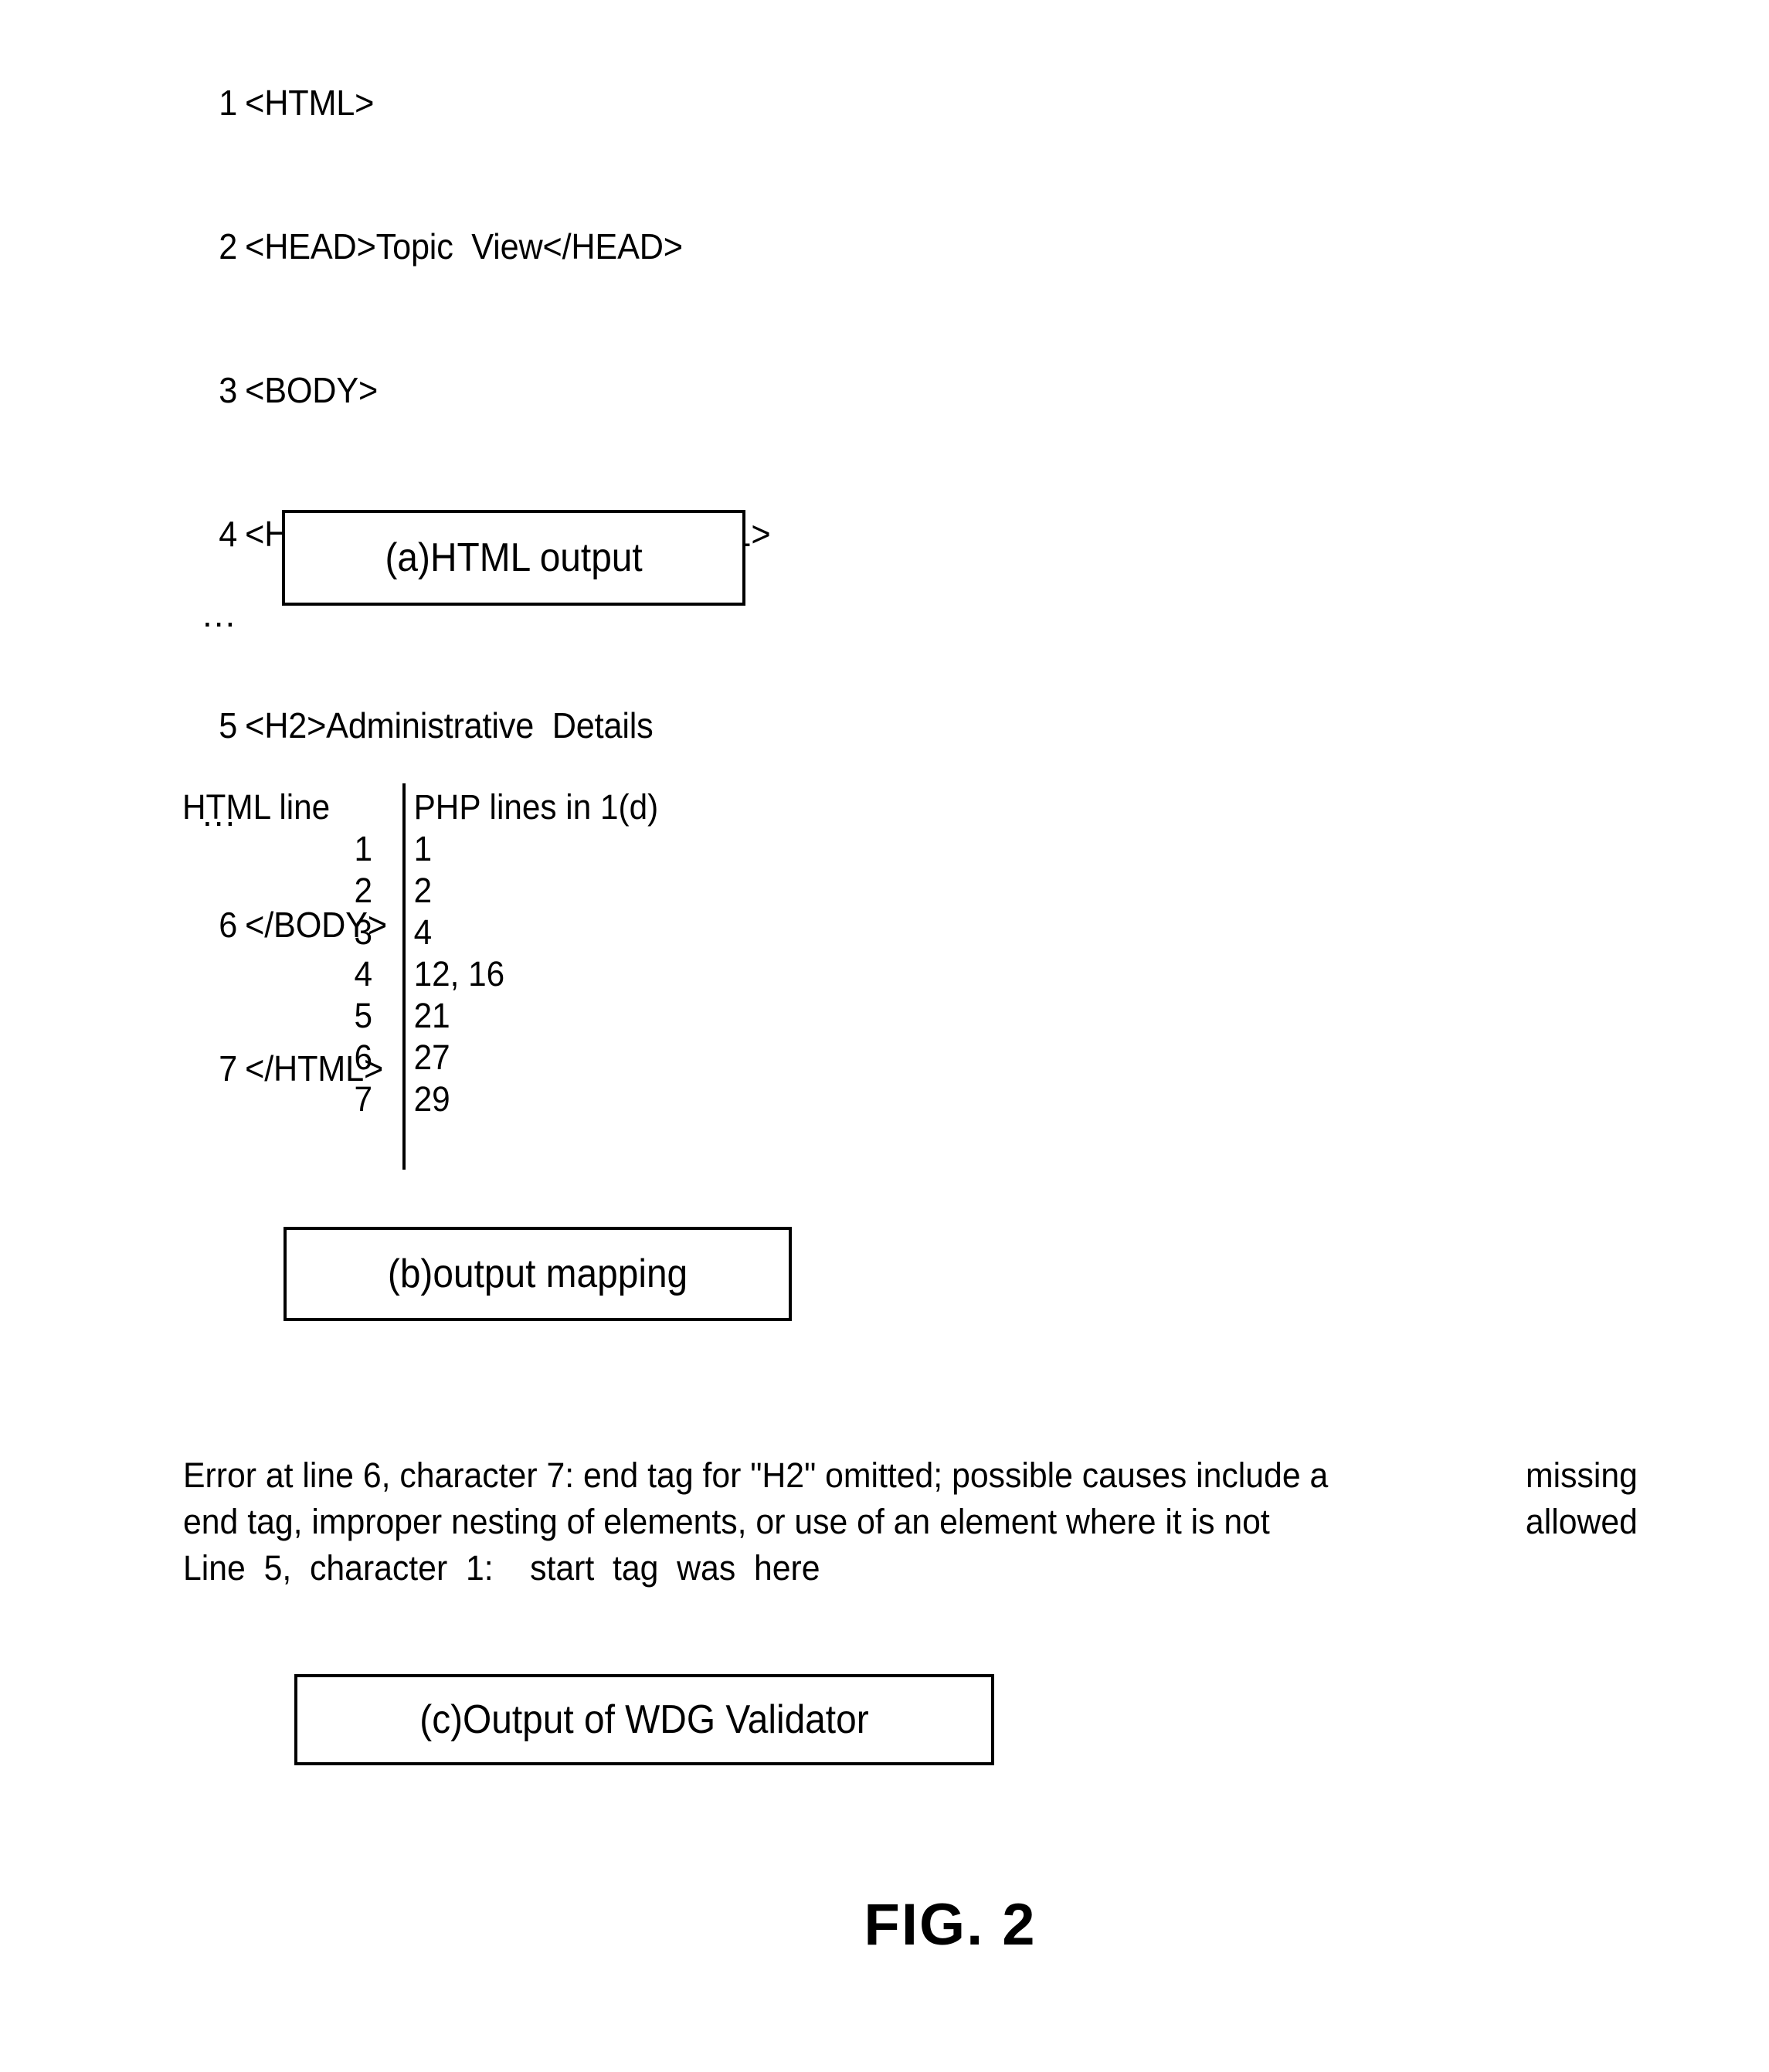 The width and height of the screenshot is (1769, 2072). What do you see at coordinates (1581, 1521) in the screenshot?
I see `validator-output-line-segment: allowed` at bounding box center [1581, 1521].